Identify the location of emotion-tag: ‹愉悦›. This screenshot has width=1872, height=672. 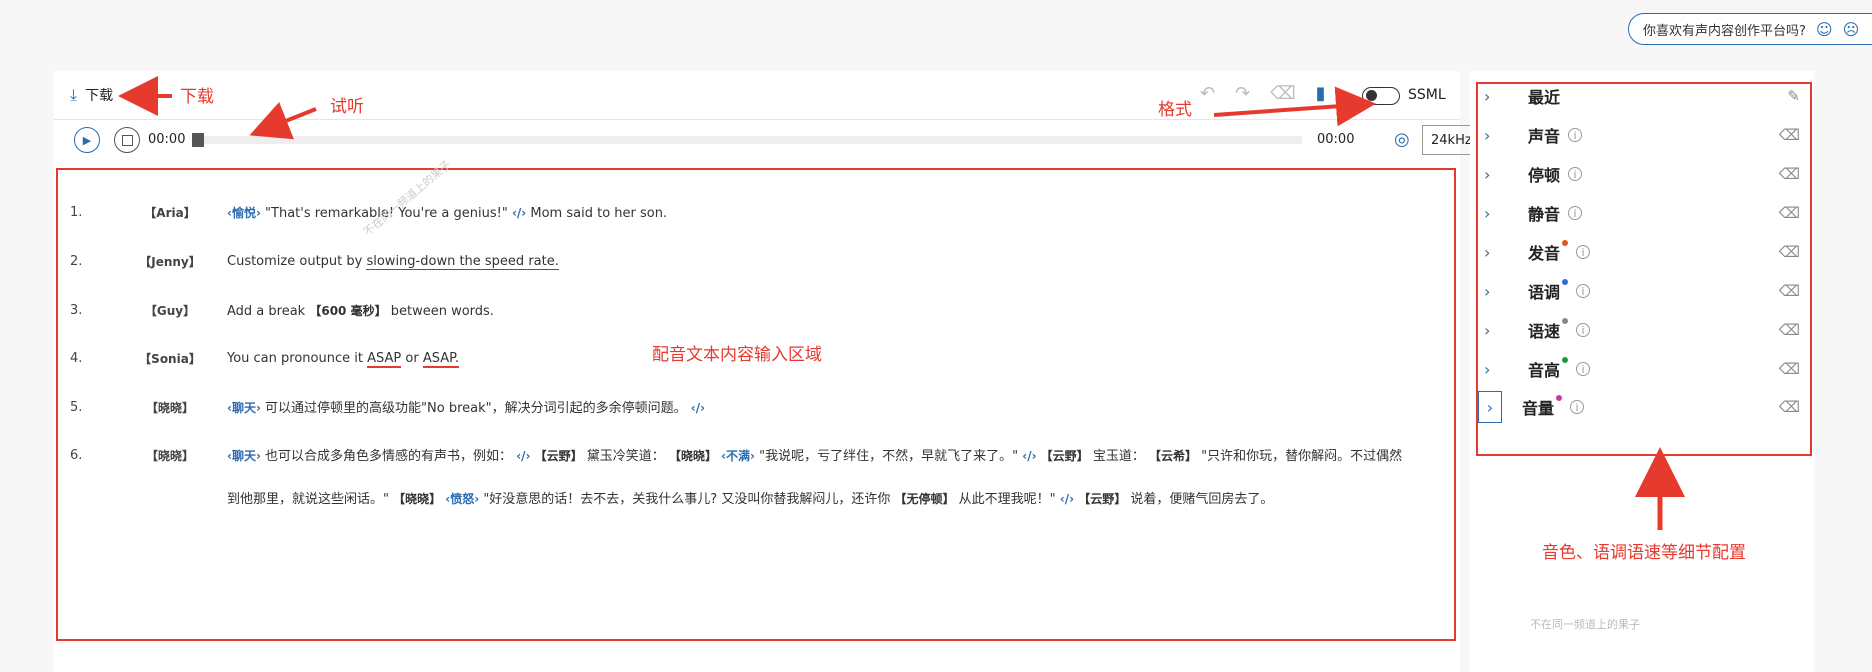
(244, 213).